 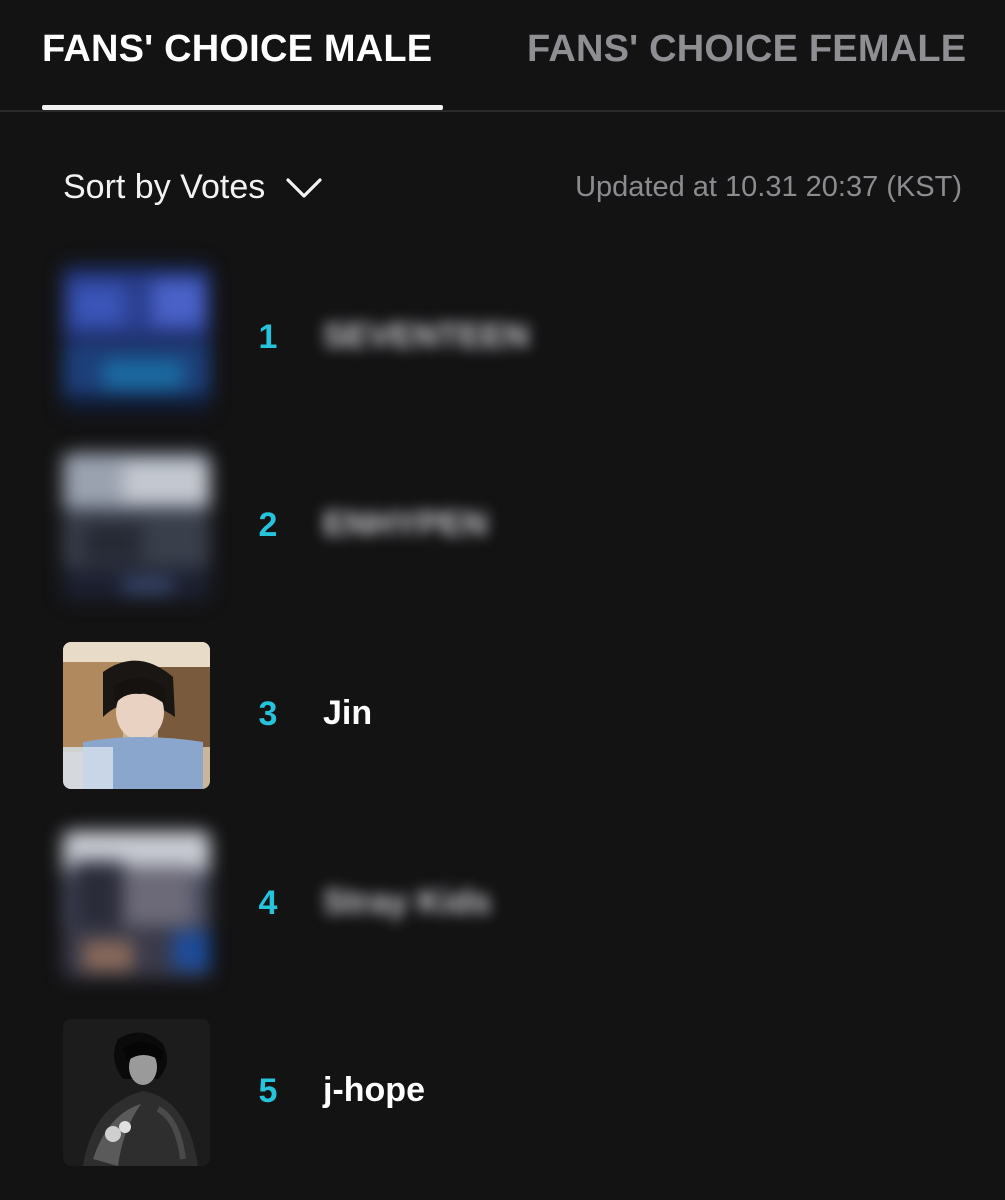 I want to click on rank-number: 1, so click(x=268, y=337).